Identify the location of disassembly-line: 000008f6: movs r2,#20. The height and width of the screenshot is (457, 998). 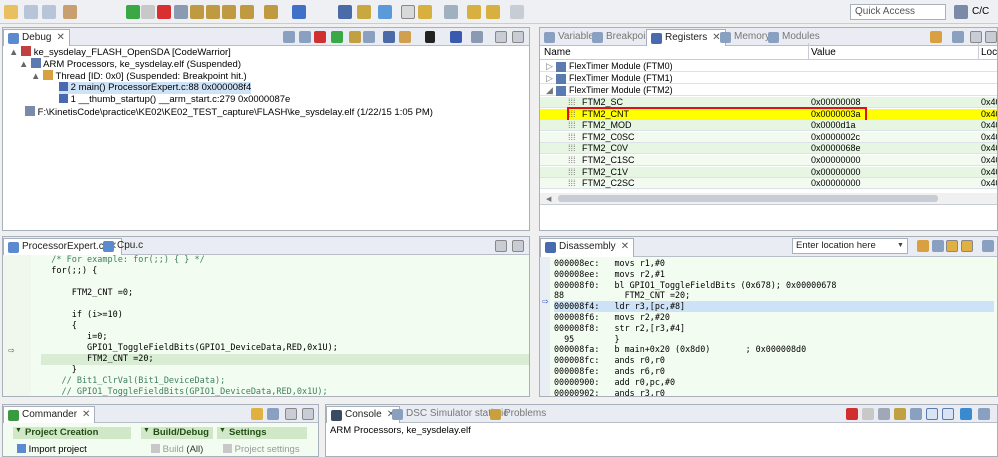
(612, 317).